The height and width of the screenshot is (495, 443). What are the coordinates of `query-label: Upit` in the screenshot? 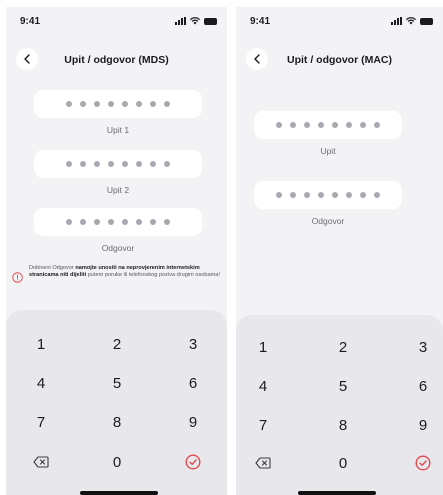 It's located at (328, 151).